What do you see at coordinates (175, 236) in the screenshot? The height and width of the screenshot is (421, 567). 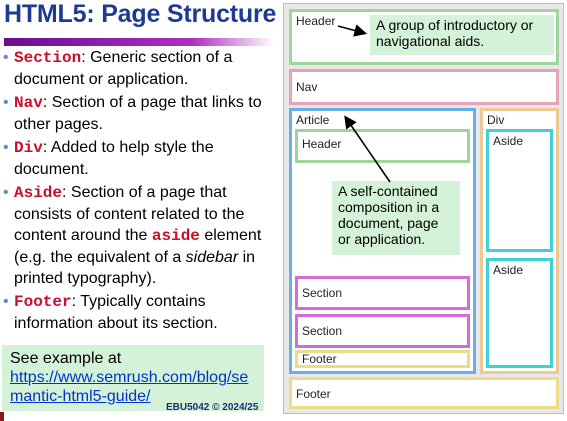 I see `keyword: aside` at bounding box center [175, 236].